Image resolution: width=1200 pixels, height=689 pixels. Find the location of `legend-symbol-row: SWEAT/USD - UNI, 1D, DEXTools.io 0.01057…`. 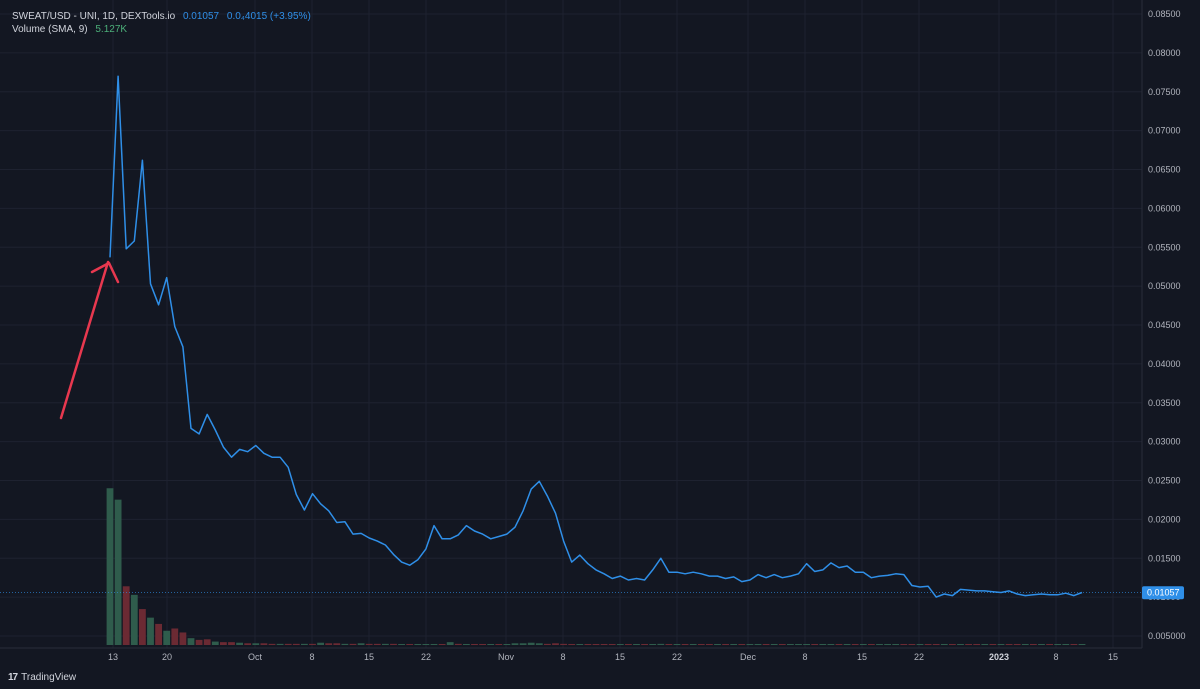

legend-symbol-row: SWEAT/USD - UNI, 1D, DEXTools.io 0.01057… is located at coordinates (164, 17).